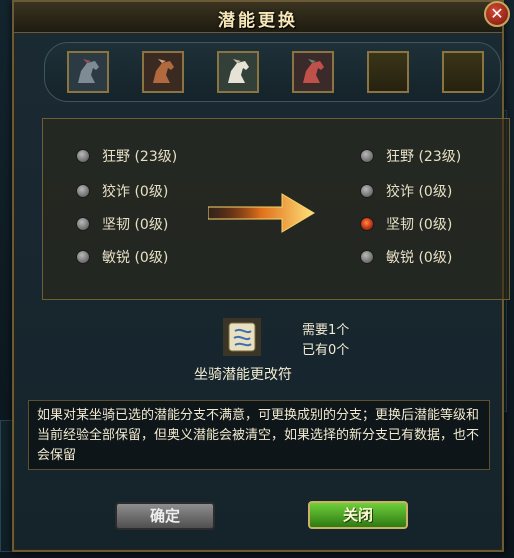 This screenshot has height=558, width=514. I want to click on close-icon: ✕, so click(497, 14).